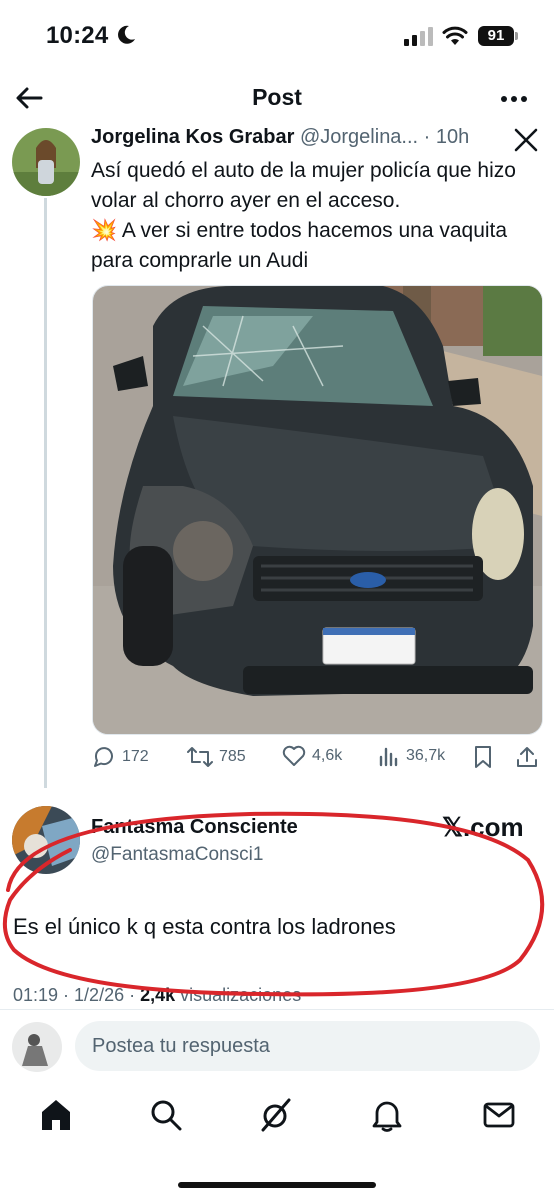 This screenshot has height=1200, width=554. Describe the element at coordinates (200, 757) in the screenshot. I see `repost-icon` at that location.